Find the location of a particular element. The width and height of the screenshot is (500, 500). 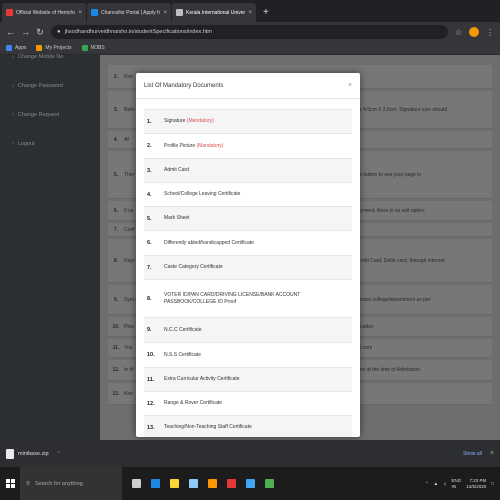

row-number: 5. is located at coordinates (116, 174).